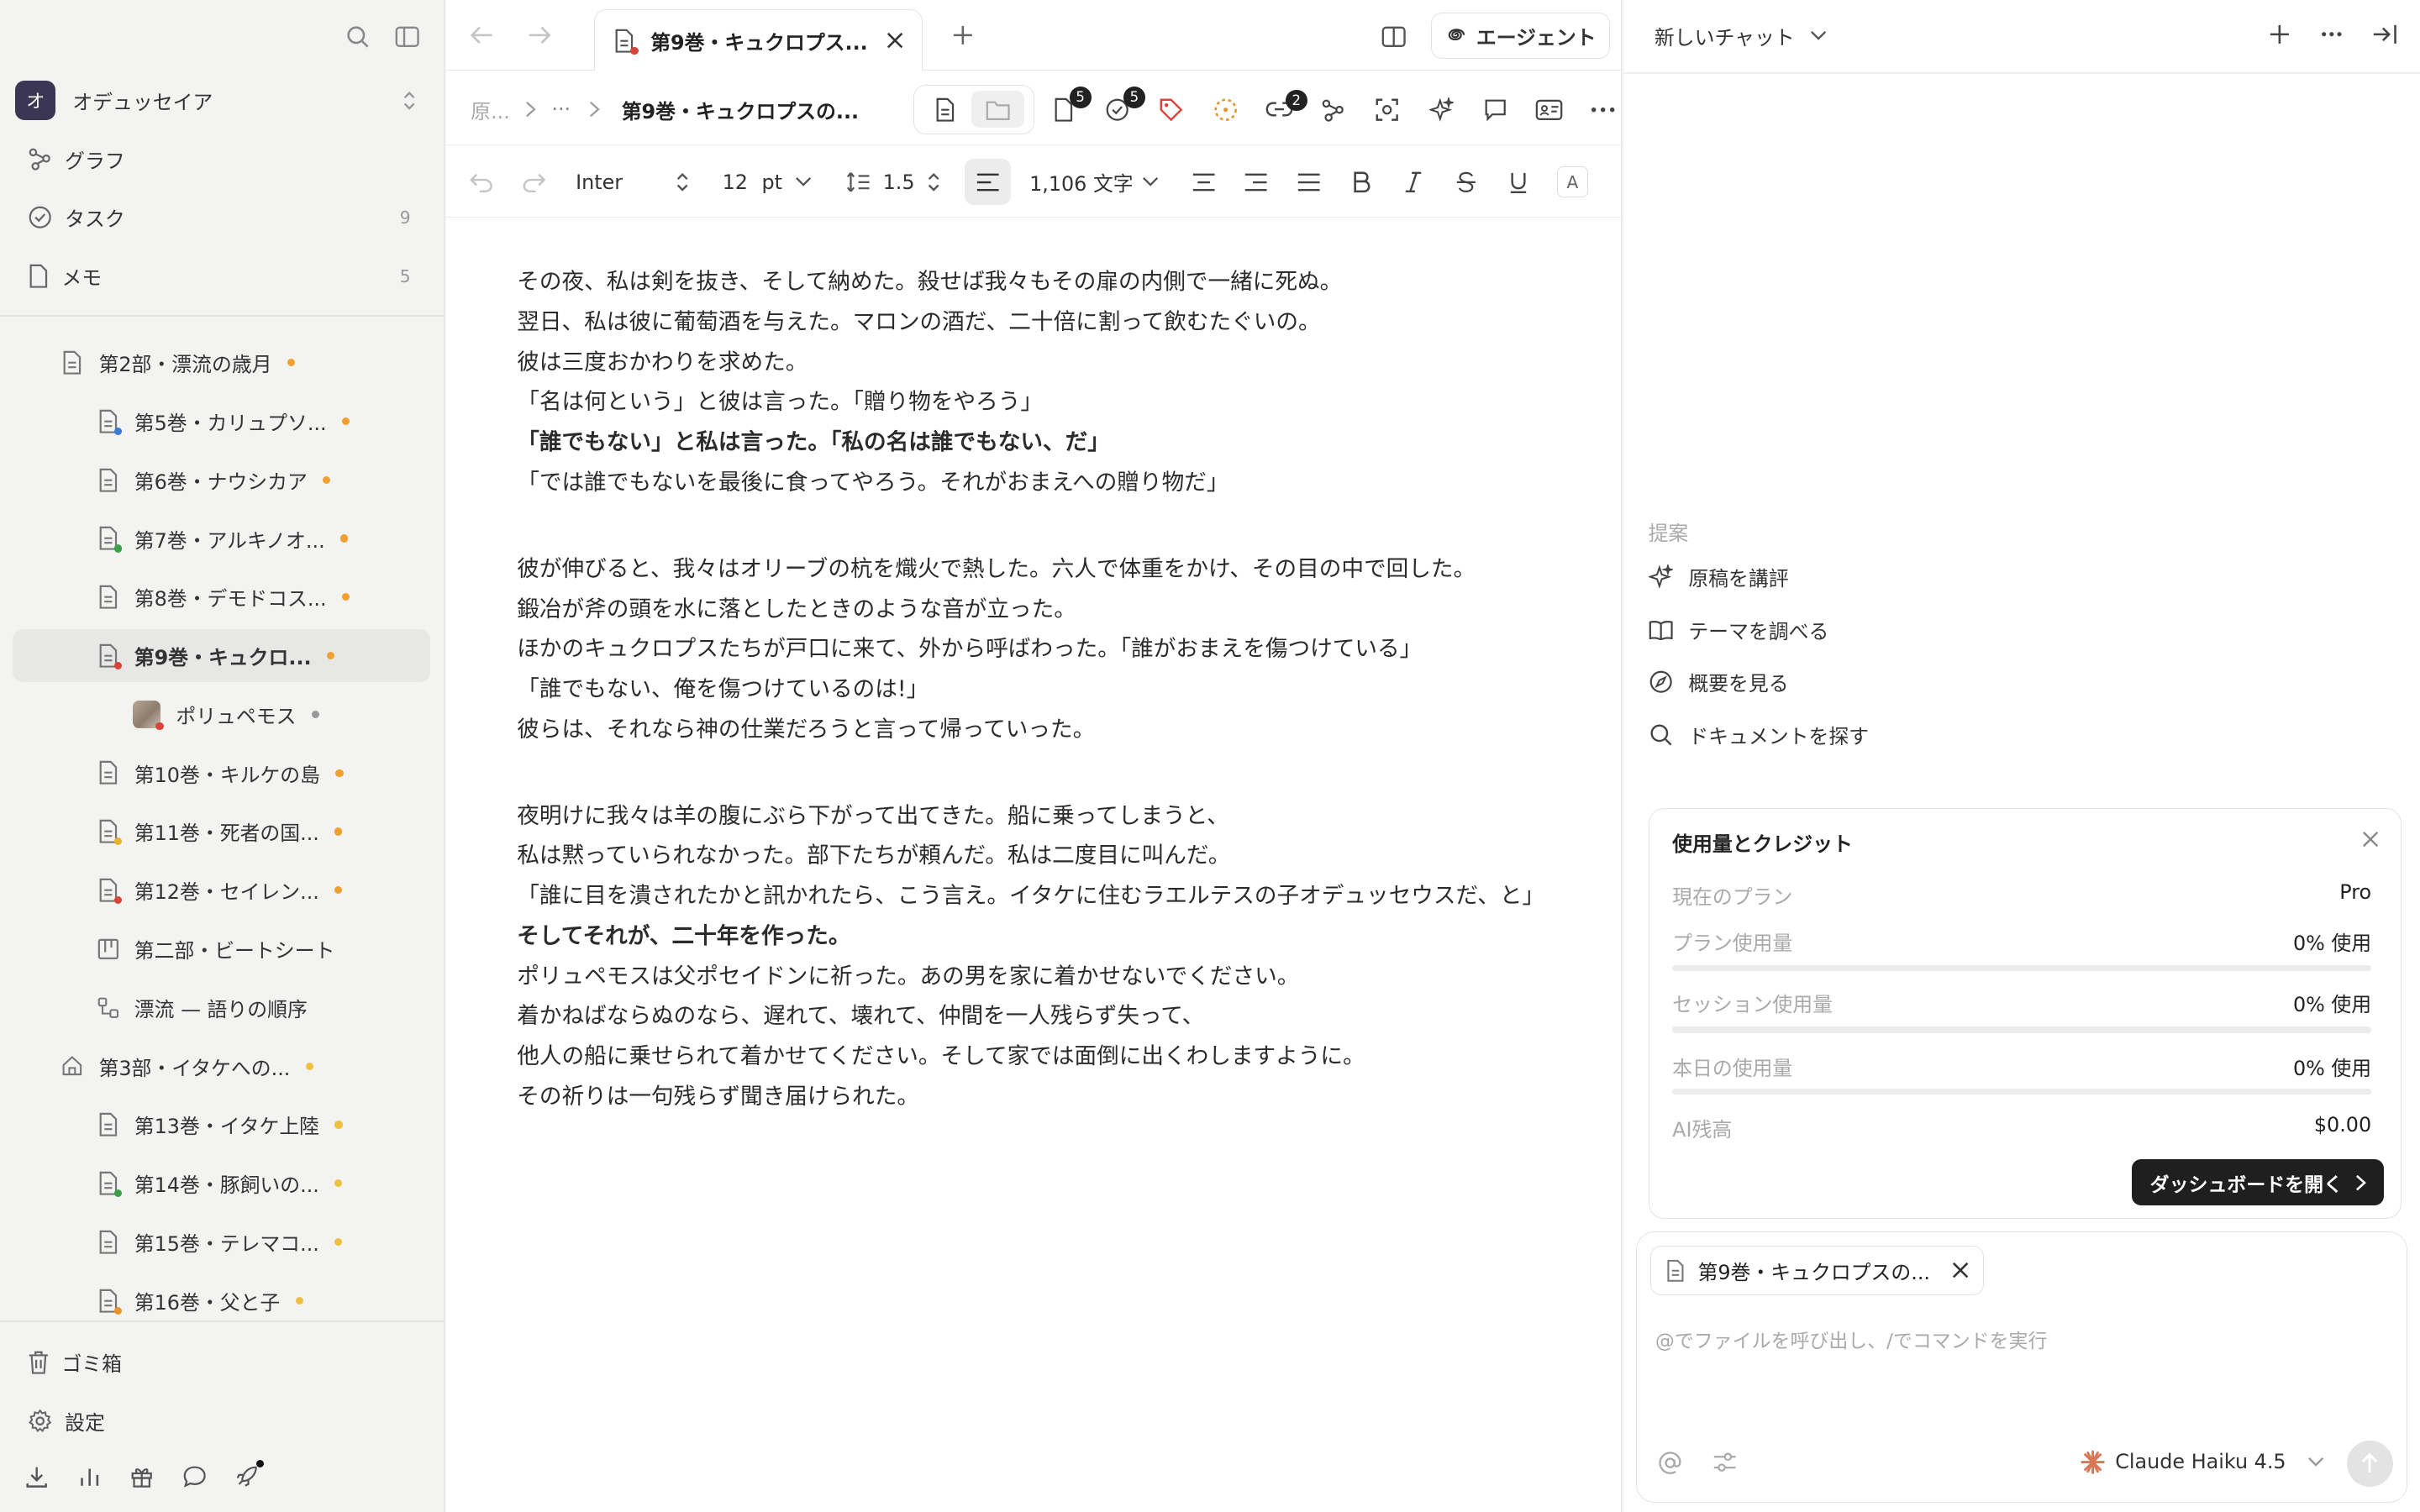 The width and height of the screenshot is (2420, 1512). What do you see at coordinates (1080, 97) in the screenshot?
I see `pages-count-badge: 5` at bounding box center [1080, 97].